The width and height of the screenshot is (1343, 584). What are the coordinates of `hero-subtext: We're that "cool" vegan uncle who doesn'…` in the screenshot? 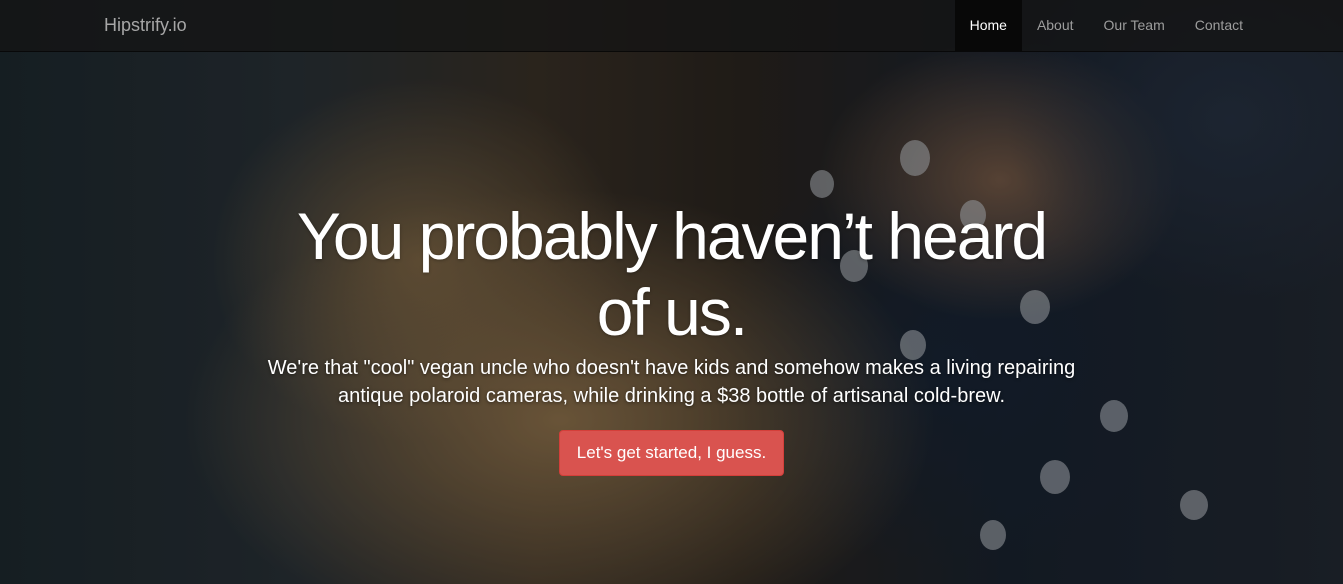 It's located at (671, 382).